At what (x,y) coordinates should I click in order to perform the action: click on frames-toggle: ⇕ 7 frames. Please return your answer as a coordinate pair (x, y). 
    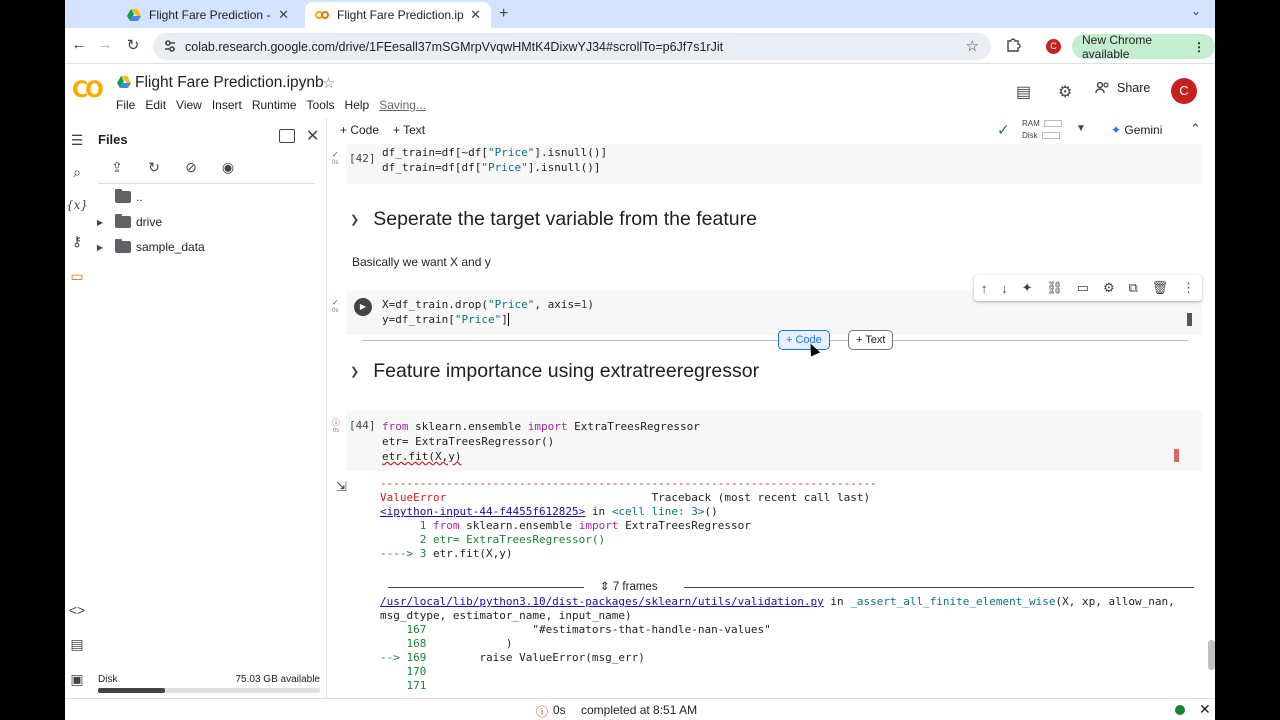
    Looking at the image, I should click on (629, 586).